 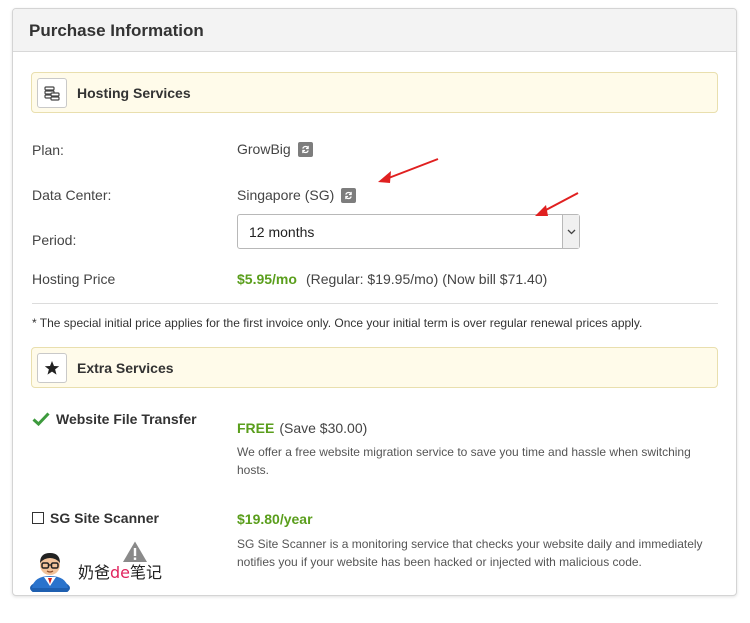 I want to click on file-transfer-name: Website File Transfer, so click(x=114, y=419).